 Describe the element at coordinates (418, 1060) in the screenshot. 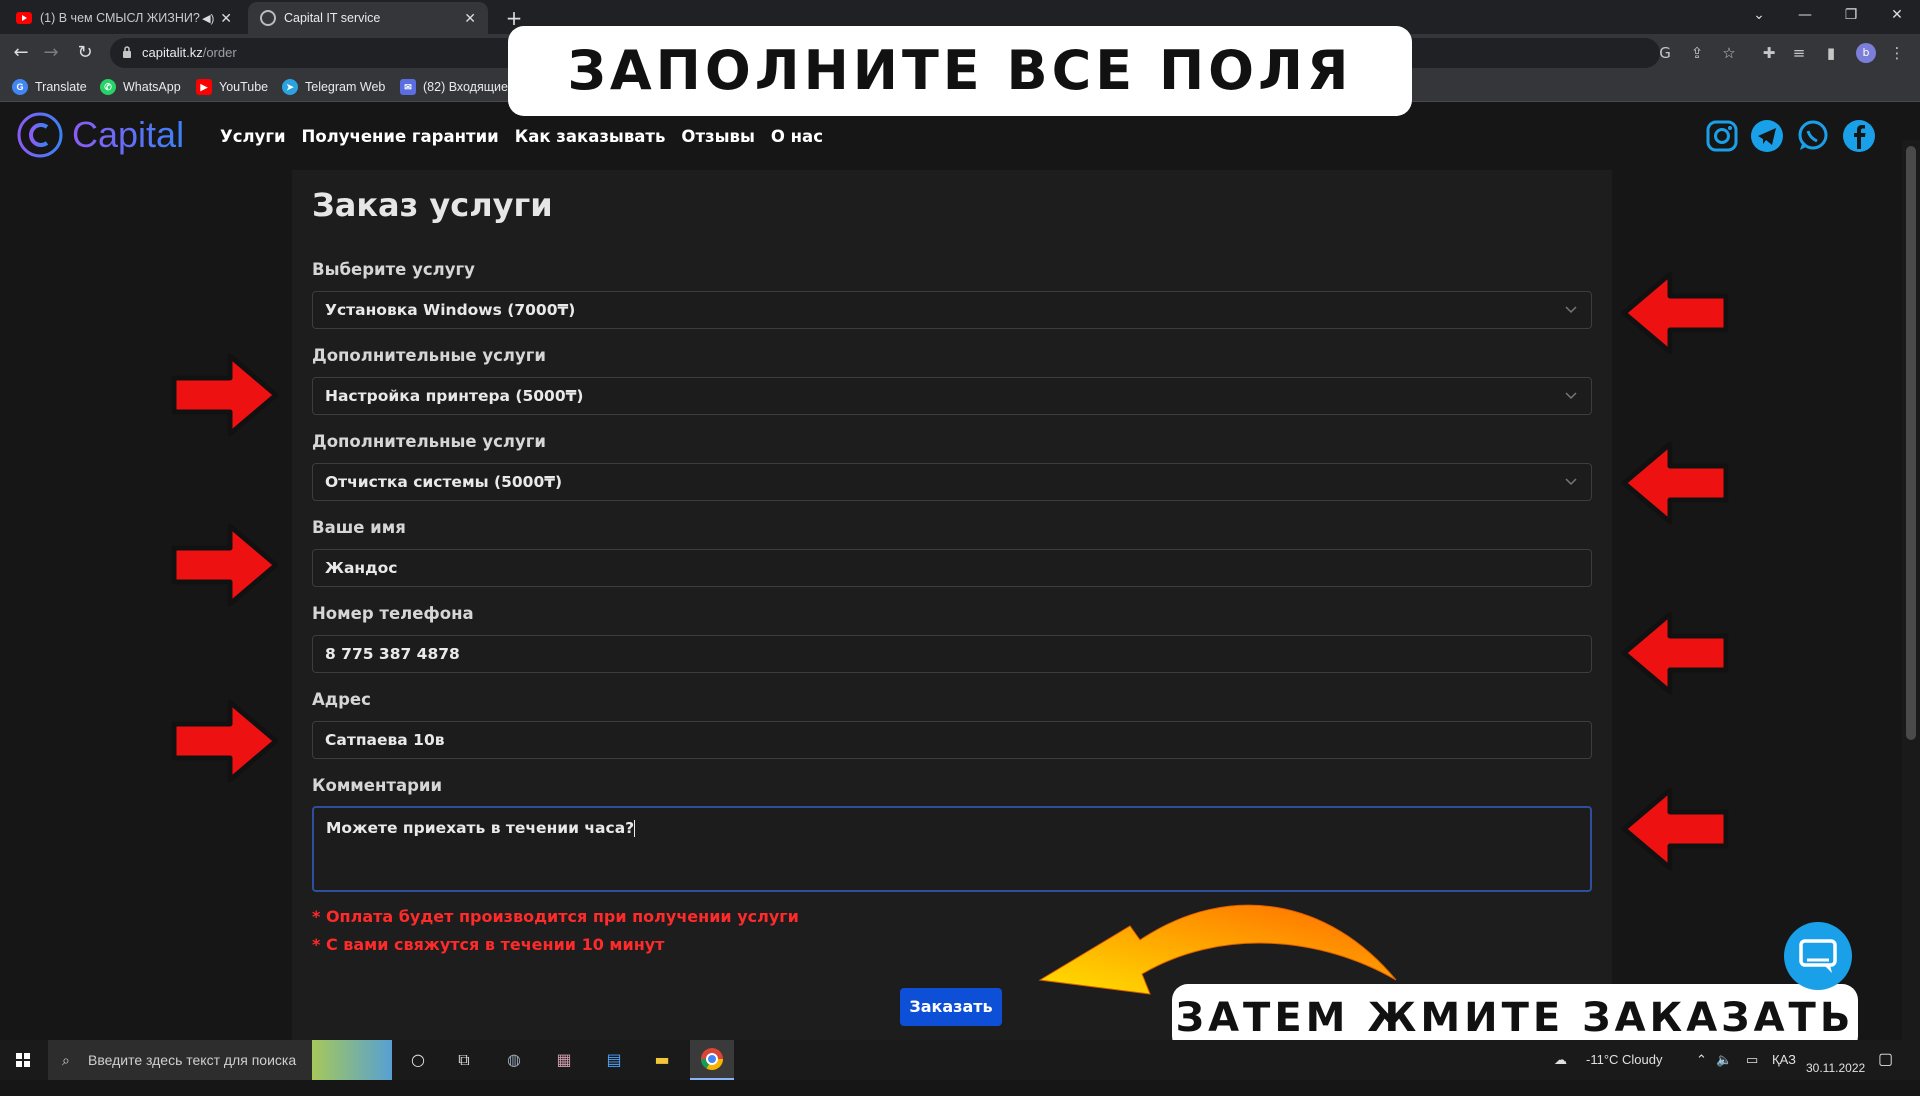

I see `cortana-icon: ○` at that location.